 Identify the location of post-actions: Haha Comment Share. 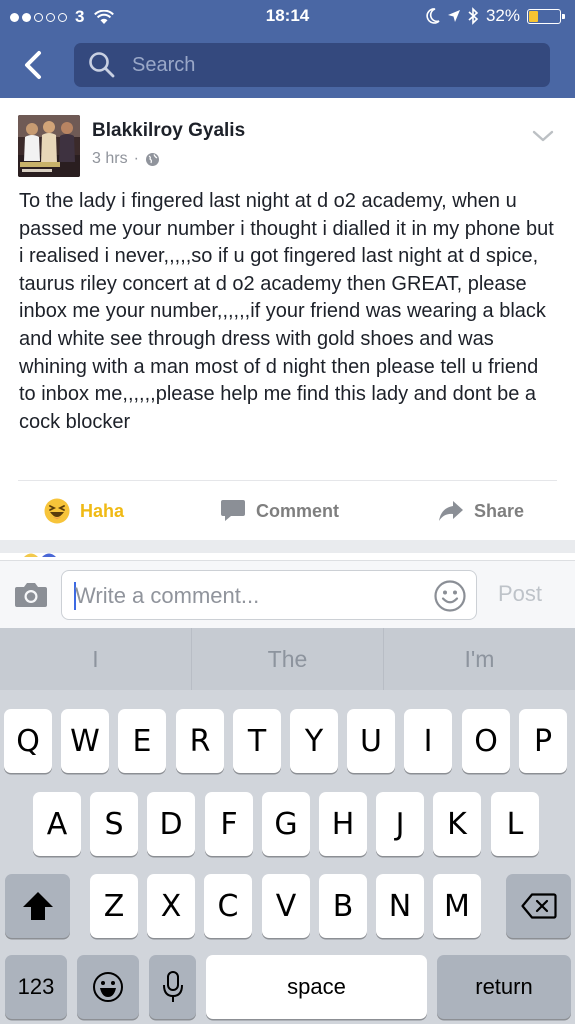
(287, 510).